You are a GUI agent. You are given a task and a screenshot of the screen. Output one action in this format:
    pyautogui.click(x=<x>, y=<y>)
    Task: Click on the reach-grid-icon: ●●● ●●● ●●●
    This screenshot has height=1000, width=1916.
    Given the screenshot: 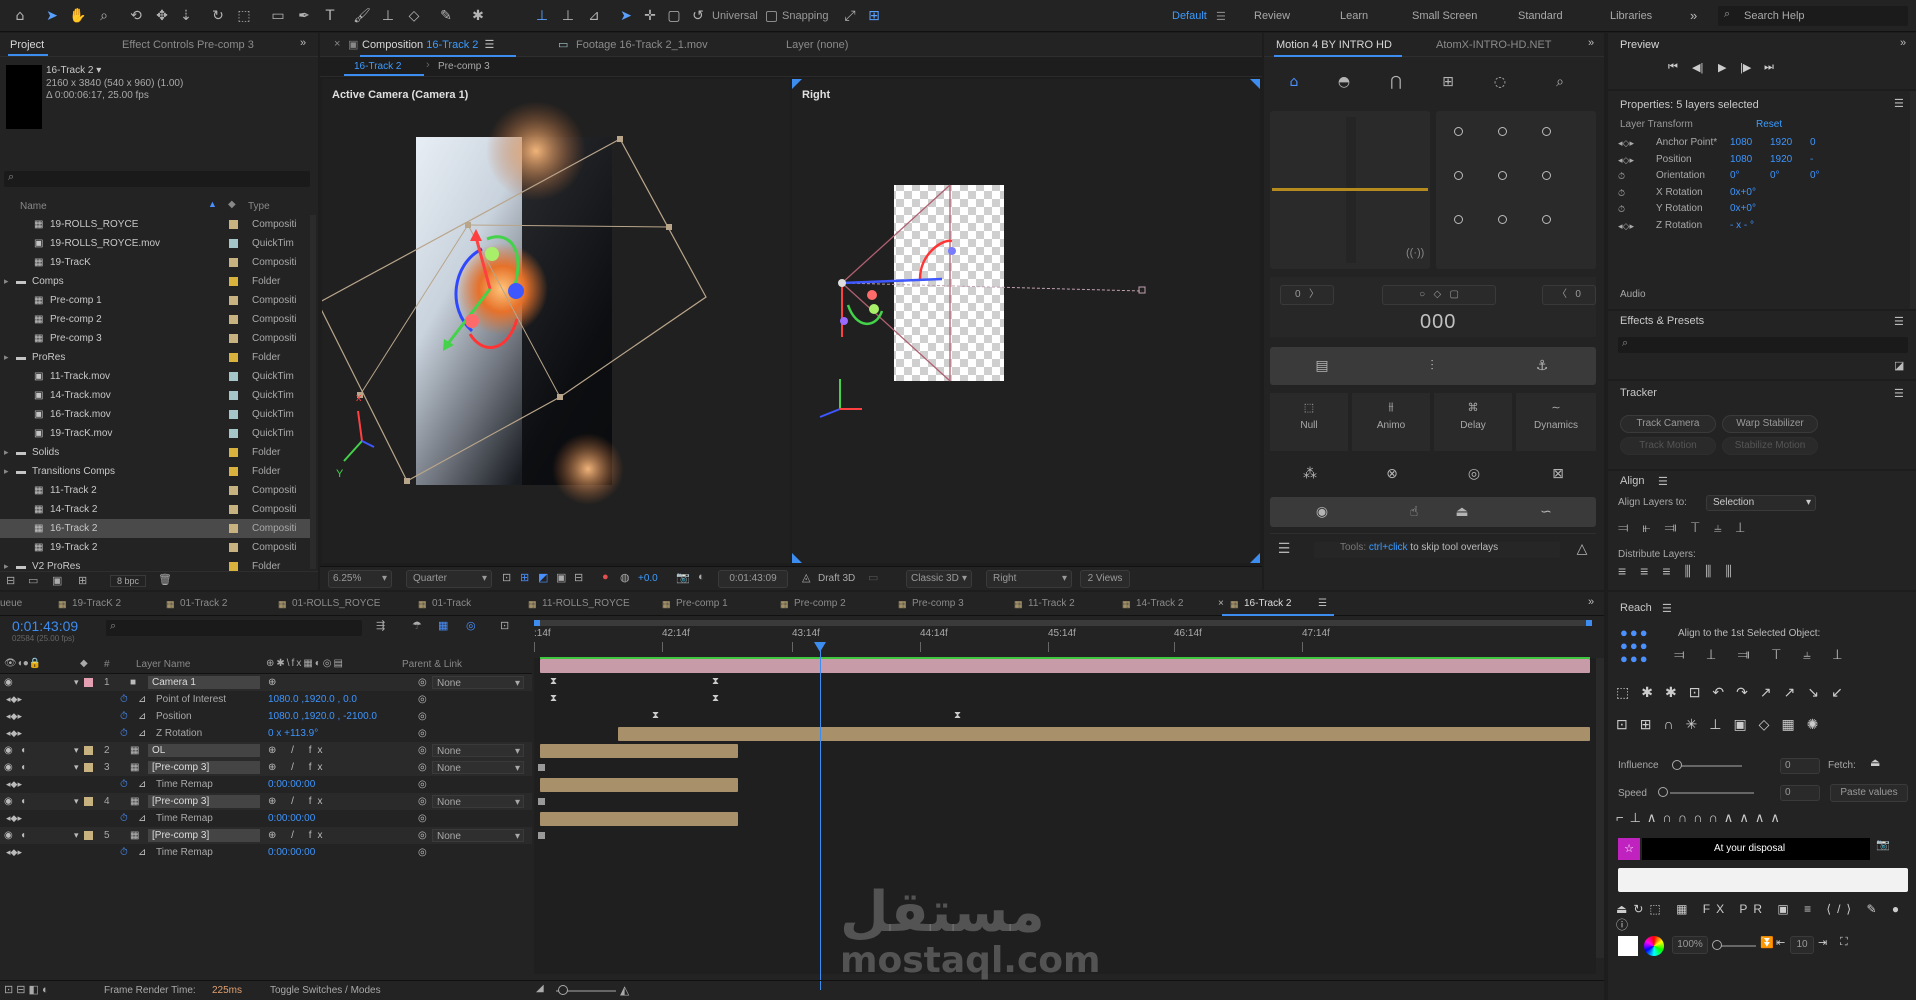 What is the action you would take?
    pyautogui.click(x=1642, y=648)
    